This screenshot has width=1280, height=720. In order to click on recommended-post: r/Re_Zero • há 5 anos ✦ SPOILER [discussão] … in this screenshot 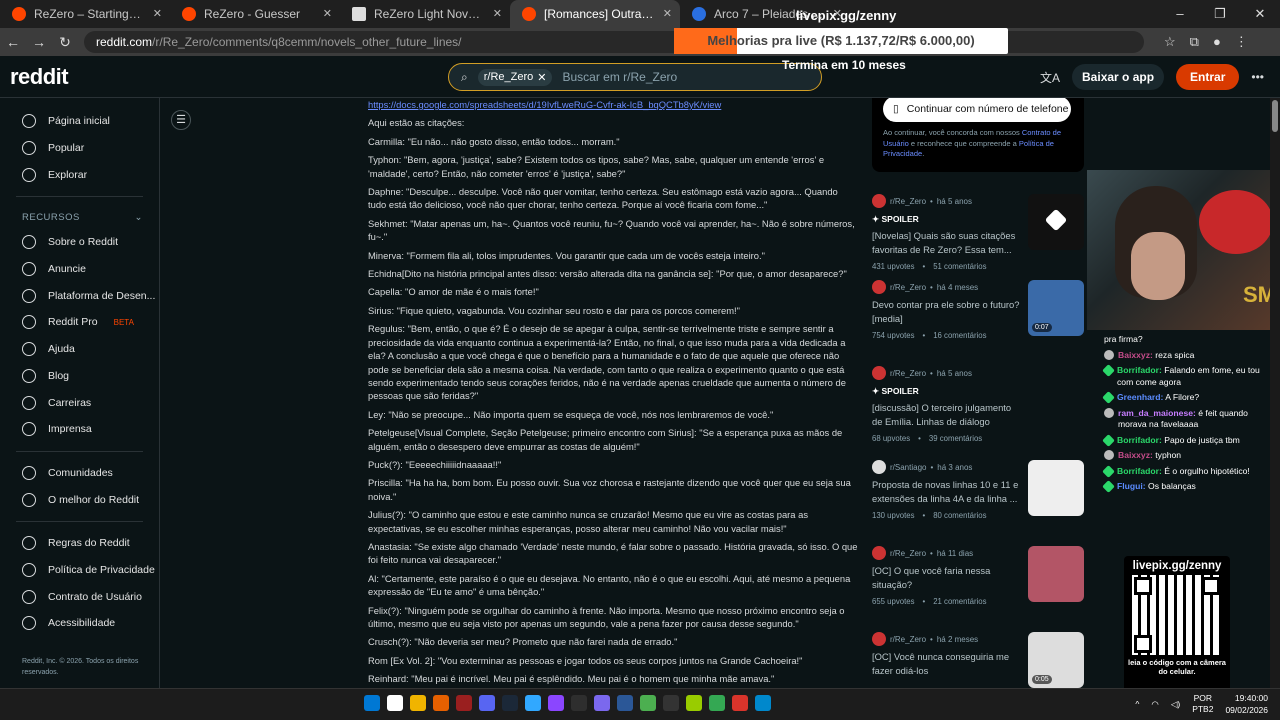, I will do `click(978, 404)`.